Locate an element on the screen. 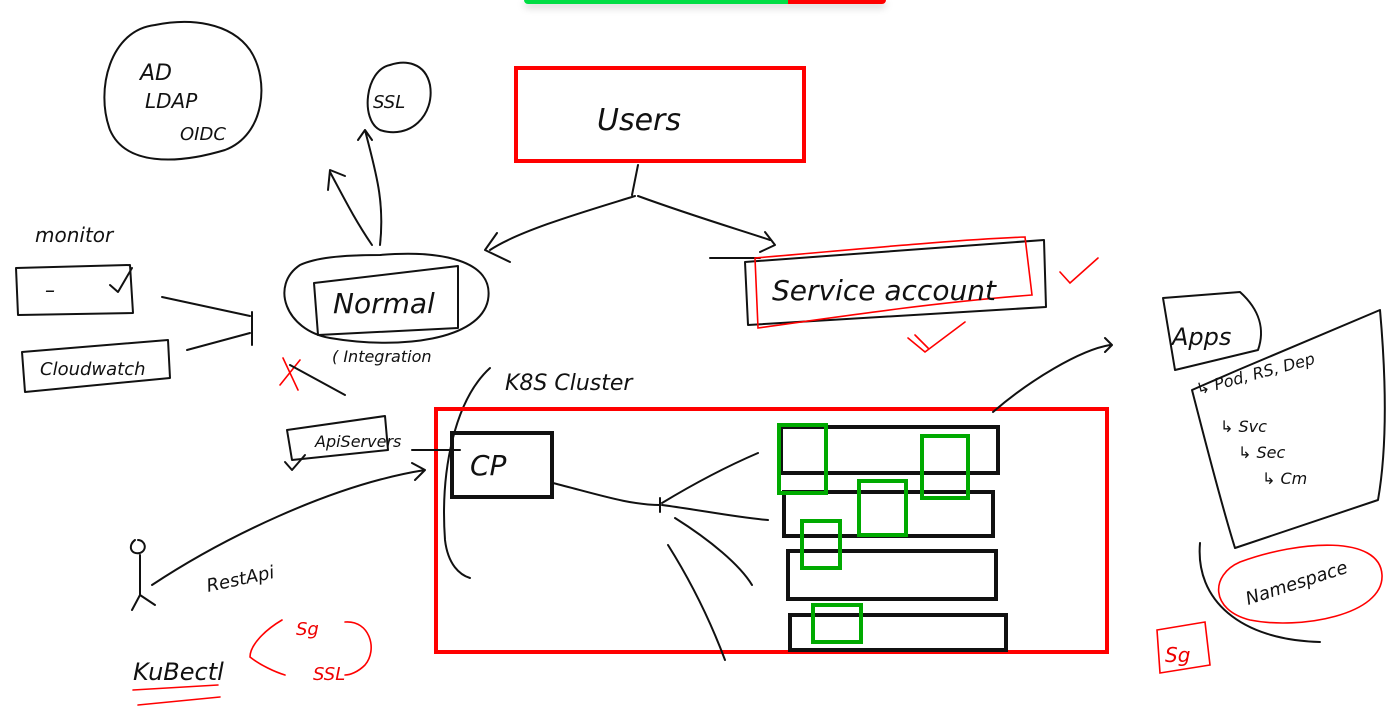 This screenshot has width=1399, height=717. monitor-box-label: – is located at coordinates (50, 290).